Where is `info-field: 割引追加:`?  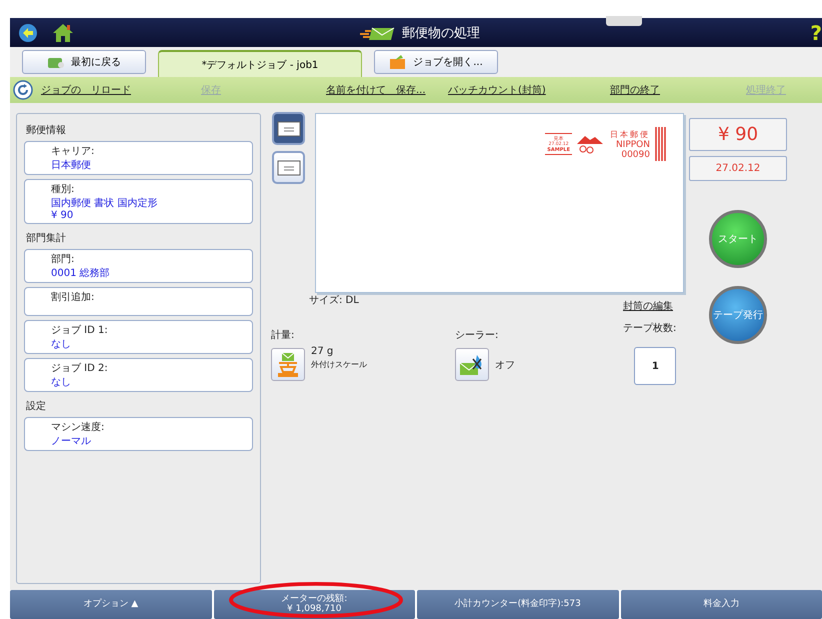 info-field: 割引追加: is located at coordinates (138, 301).